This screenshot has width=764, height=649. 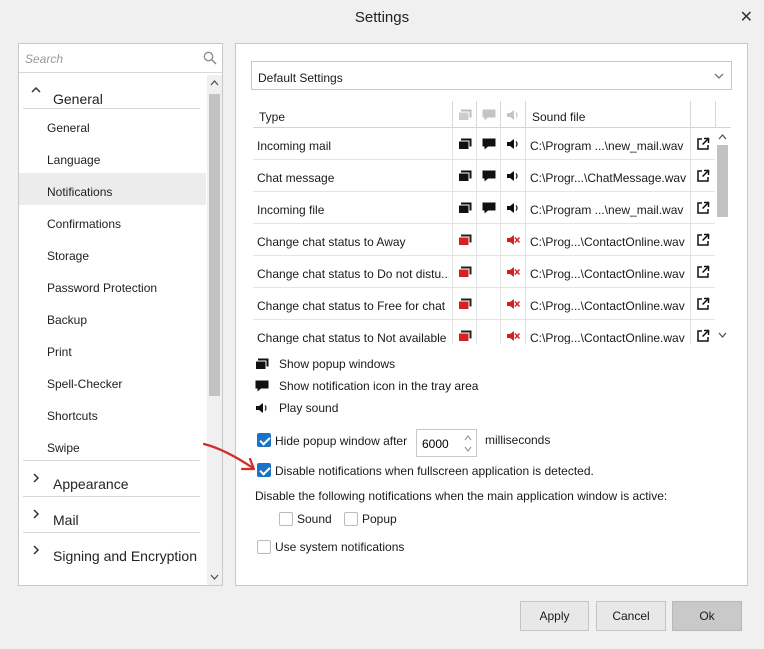 I want to click on popup-duration-stepper, so click(x=446, y=443).